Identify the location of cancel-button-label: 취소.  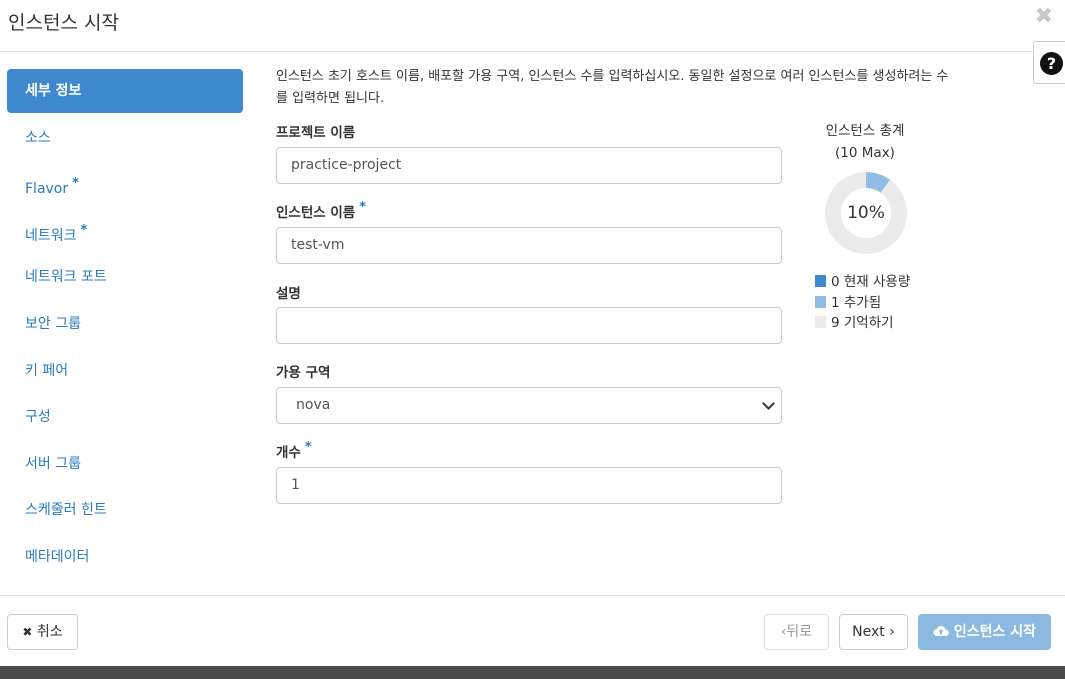
(49, 632).